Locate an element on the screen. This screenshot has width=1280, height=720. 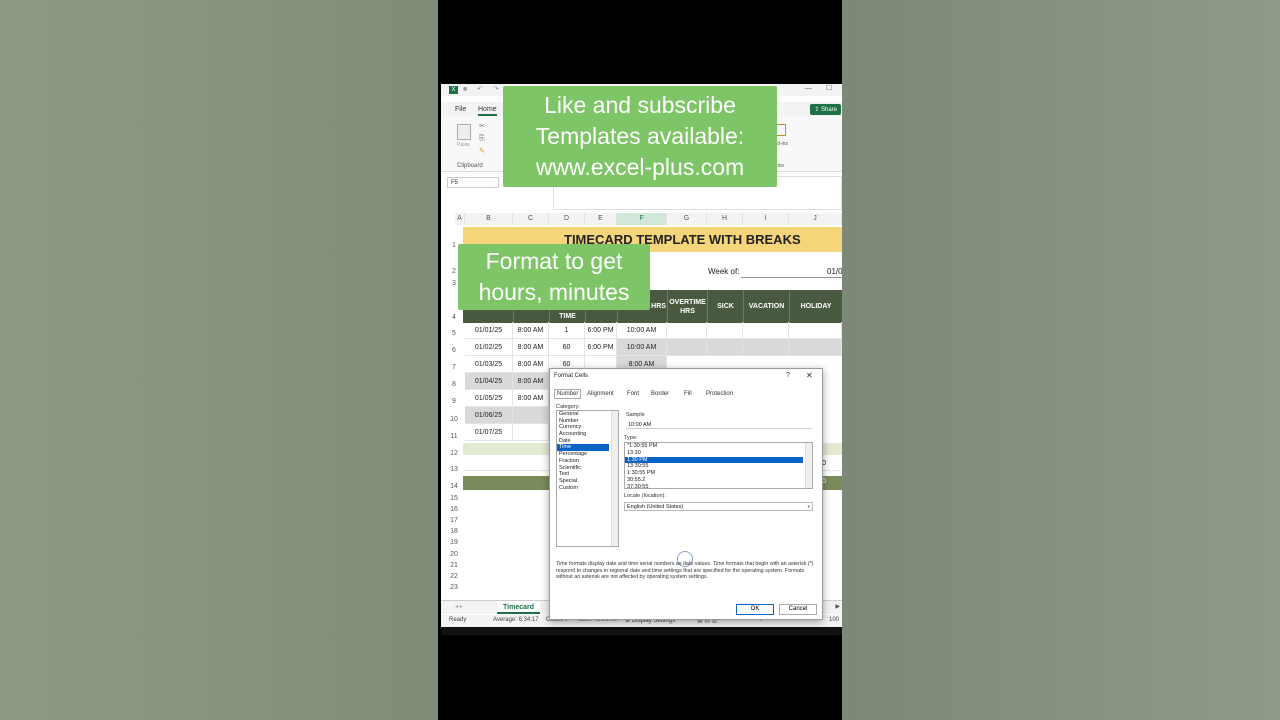
cell-date: 01/03/25 is located at coordinates (489, 364).